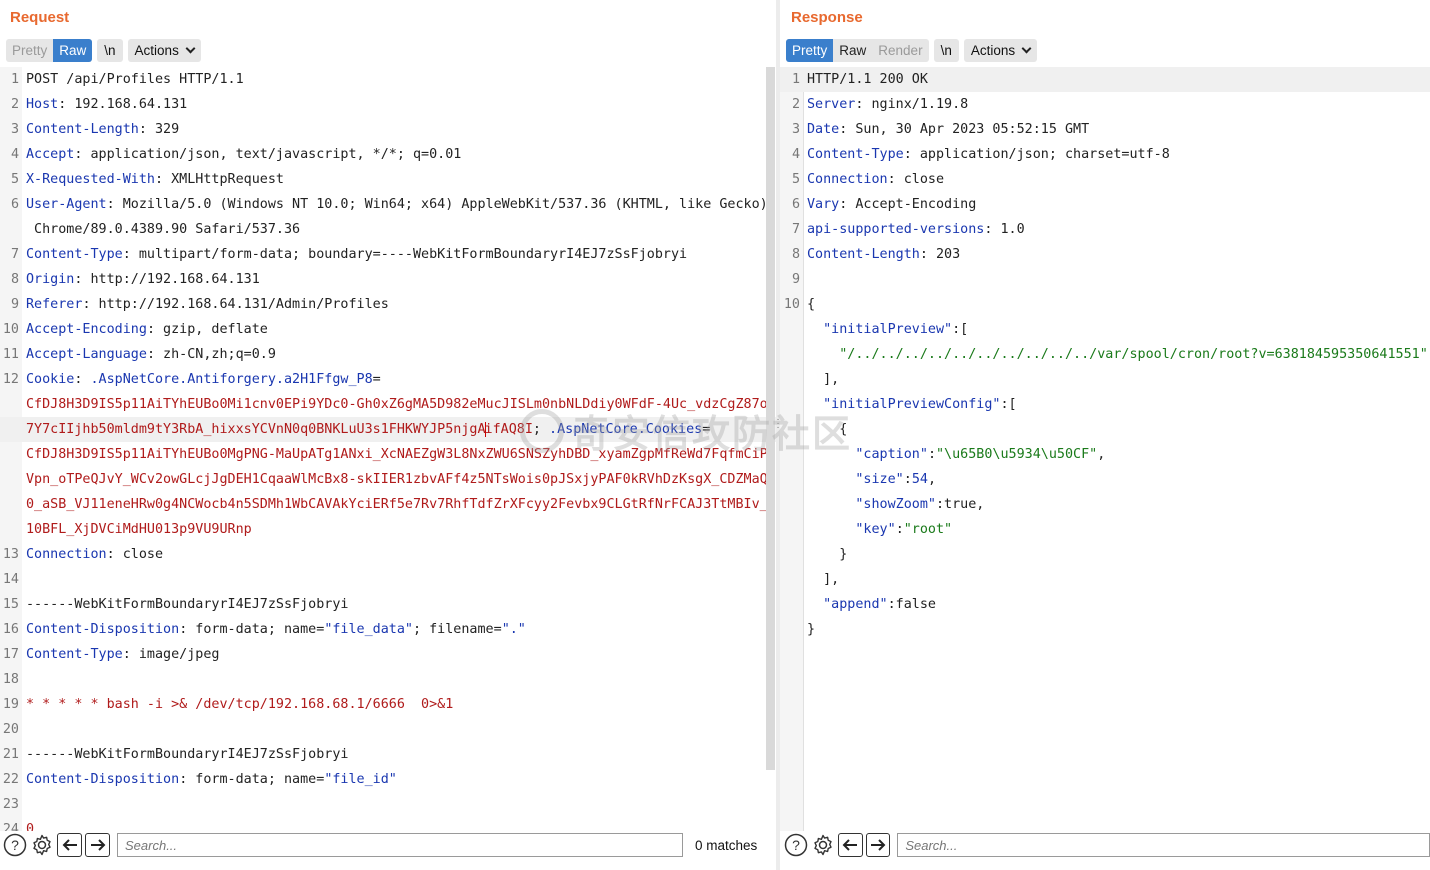 The height and width of the screenshot is (870, 1430). Describe the element at coordinates (388, 554) in the screenshot. I see `request-line: 13 Connection: close` at that location.